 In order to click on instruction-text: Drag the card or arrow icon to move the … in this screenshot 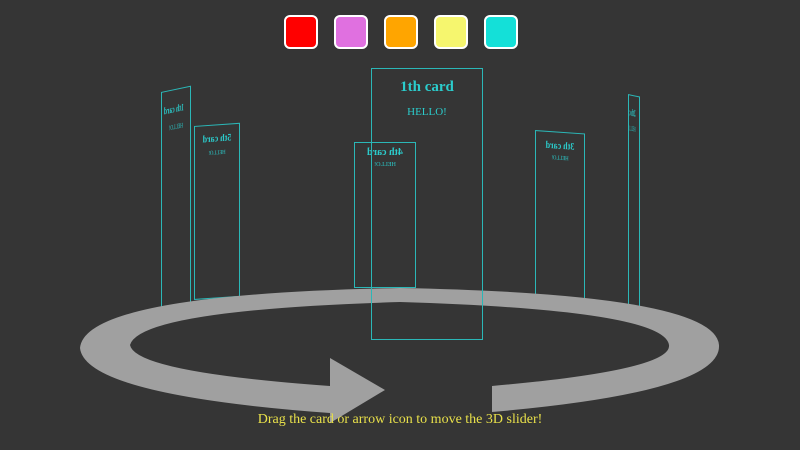, I will do `click(400, 419)`.